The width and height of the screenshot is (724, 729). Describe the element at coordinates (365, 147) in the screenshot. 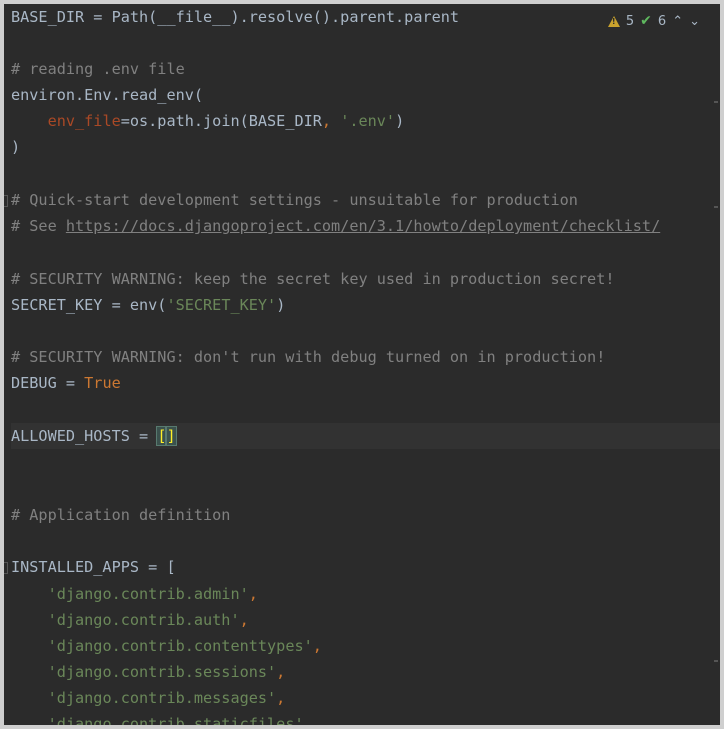

I see `code-line: )` at that location.